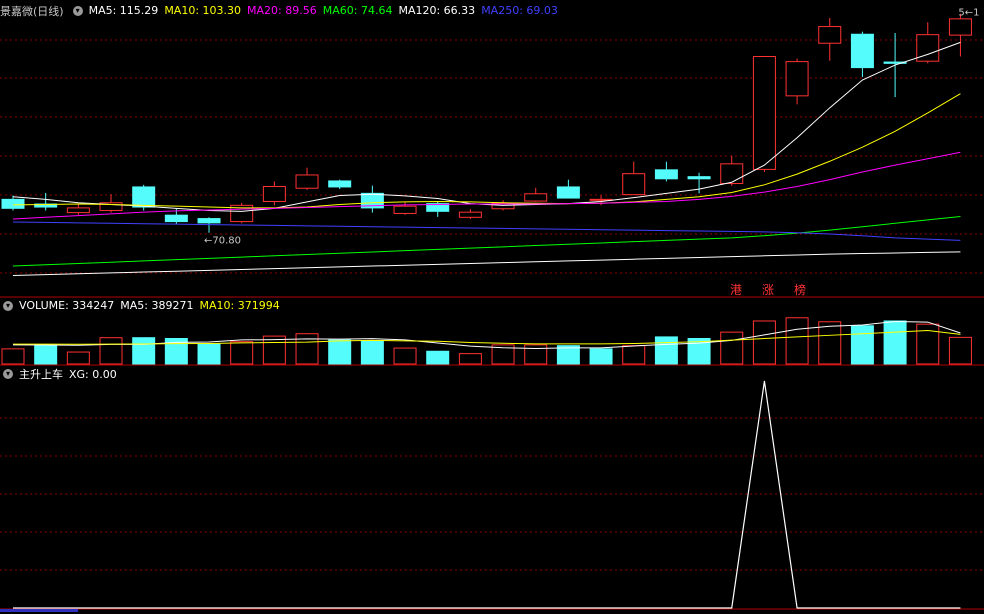 This screenshot has height=614, width=984. Describe the element at coordinates (486, 263) in the screenshot. I see `ma-line-ma120` at that location.